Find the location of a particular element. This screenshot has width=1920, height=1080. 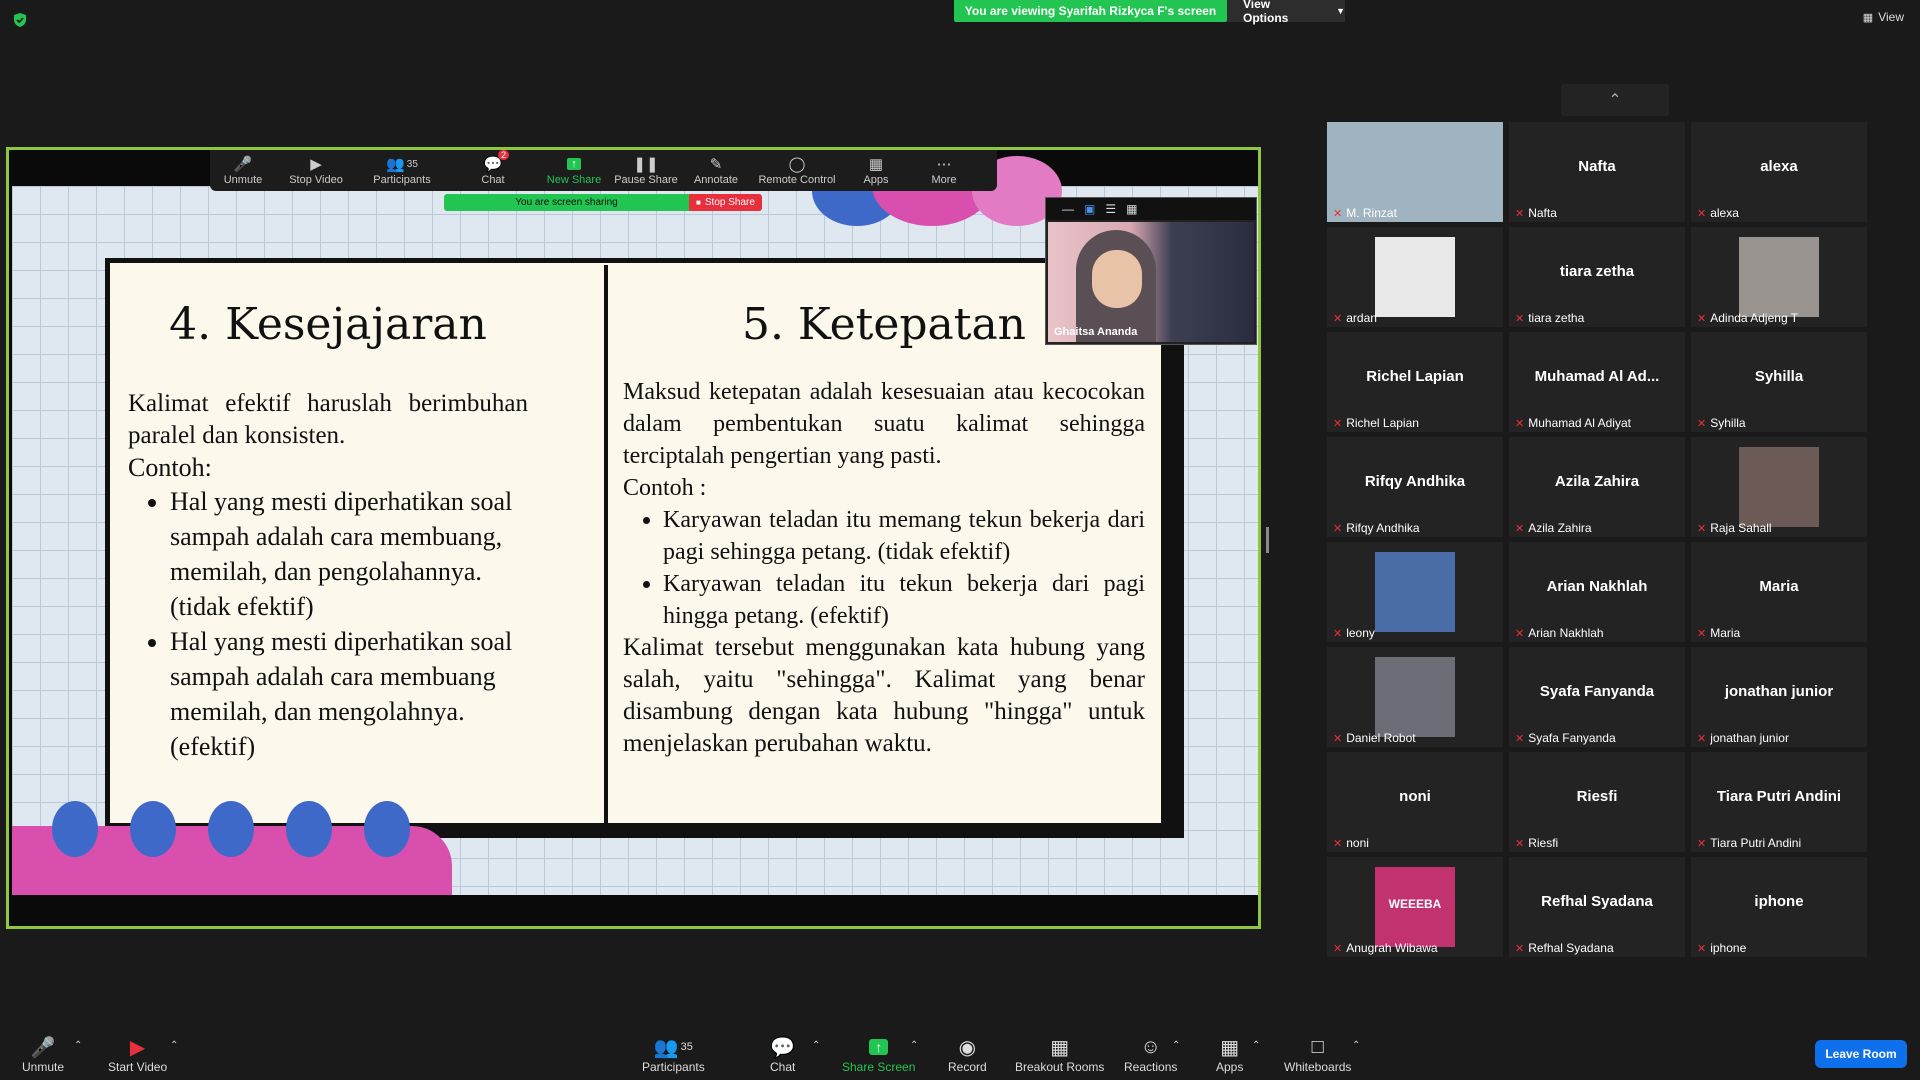

participant-tile: Nafta ✕ Nafta is located at coordinates (1597, 172).